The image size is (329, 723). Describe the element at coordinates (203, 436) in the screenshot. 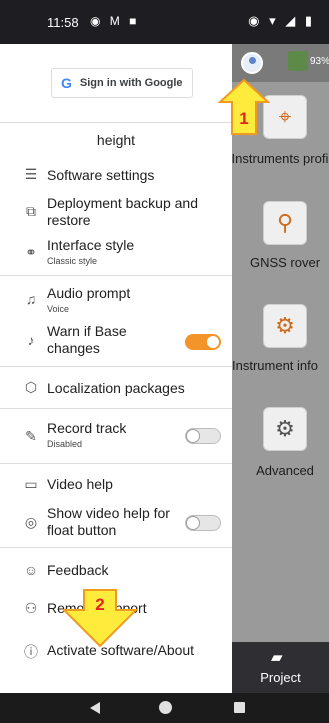

I see `record-track-toggle` at that location.